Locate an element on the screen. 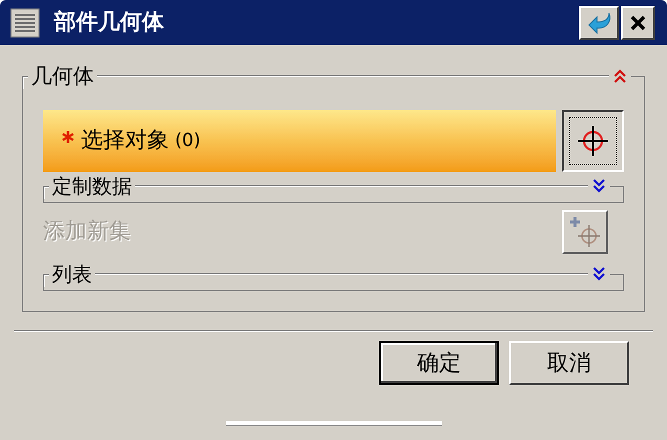 The width and height of the screenshot is (667, 440). close-button is located at coordinates (638, 23).